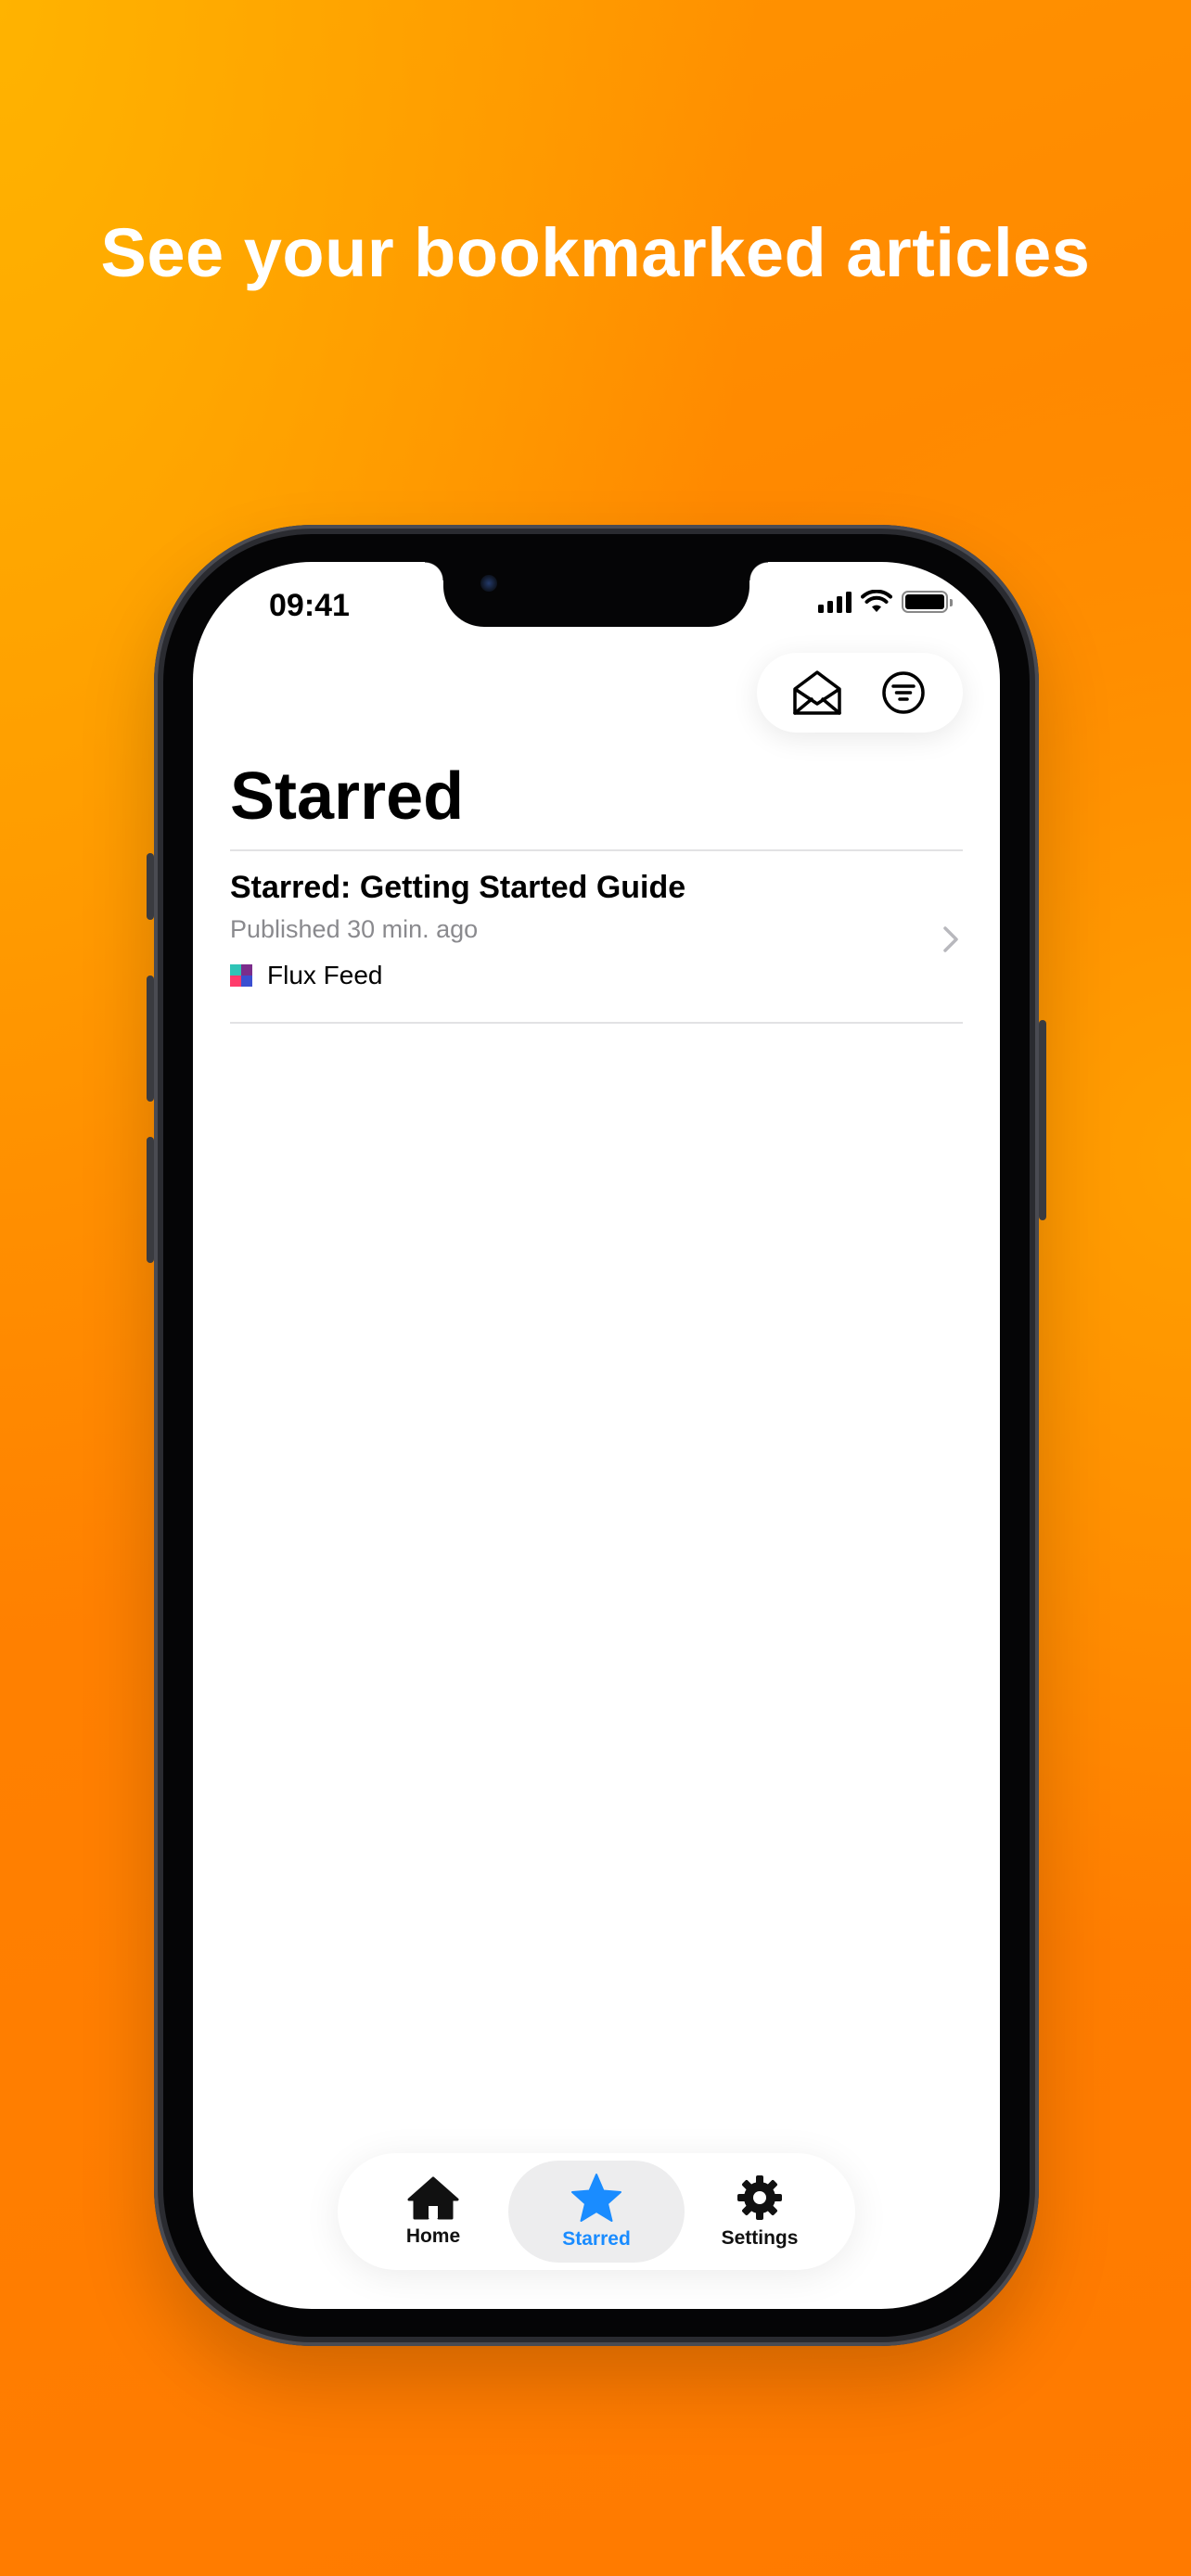 The image size is (1191, 2576). Describe the element at coordinates (596, 2198) in the screenshot. I see `star-icon` at that location.